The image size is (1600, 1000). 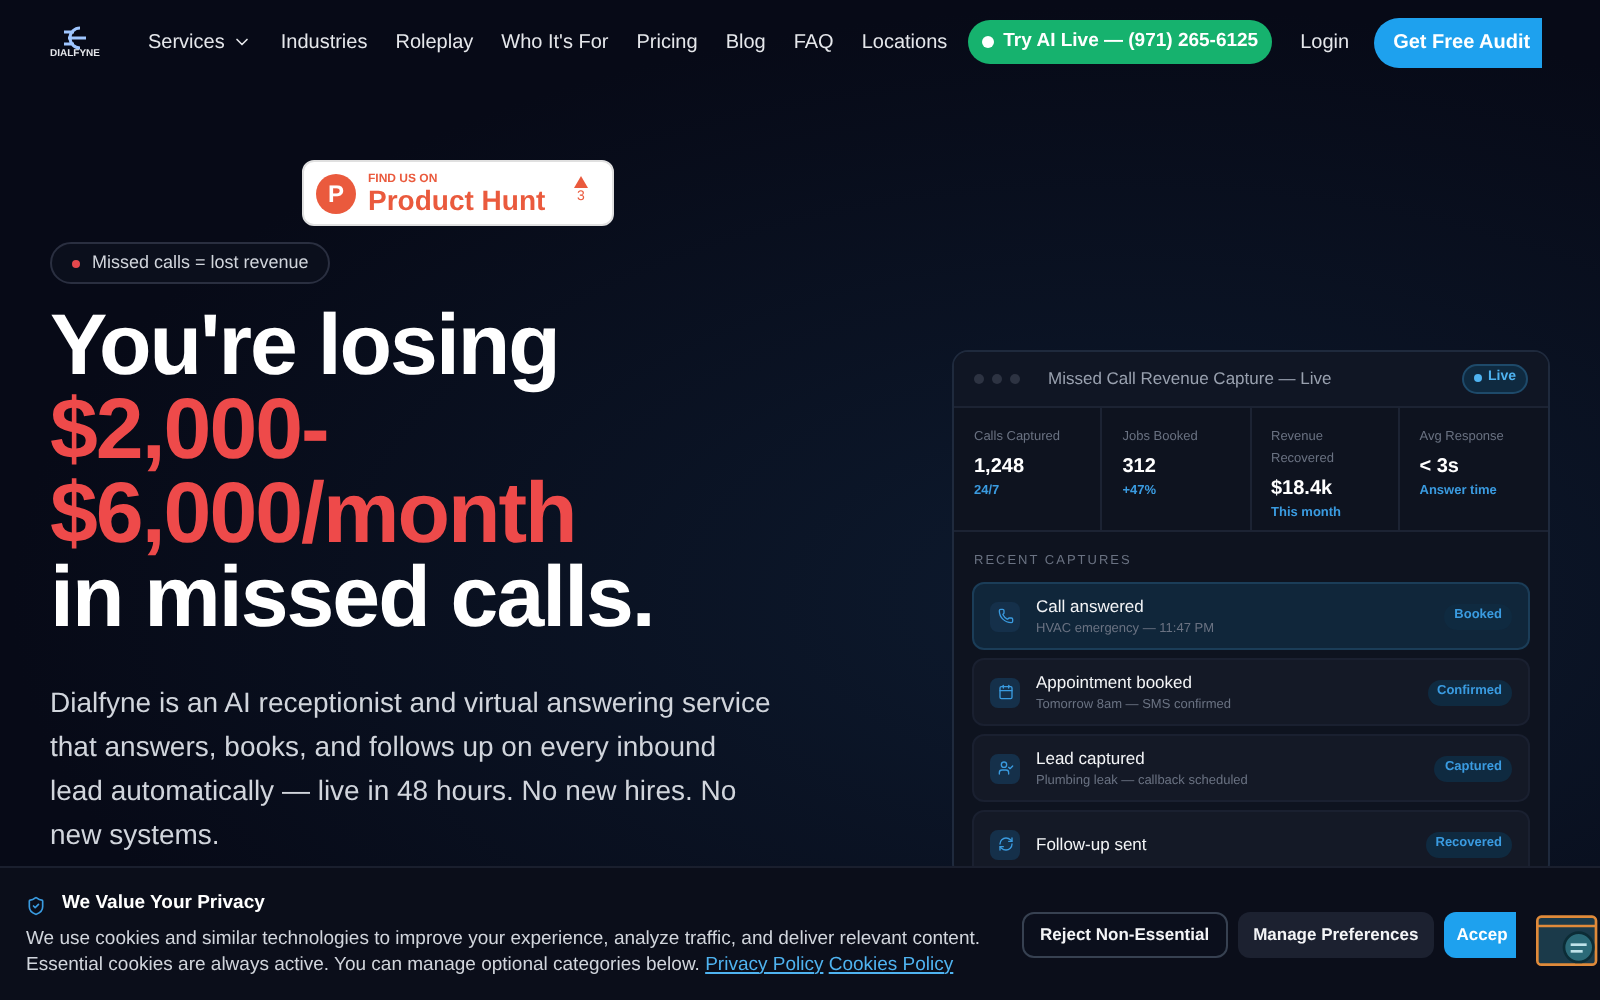 What do you see at coordinates (745, 42) in the screenshot?
I see `nav-link: Blog` at bounding box center [745, 42].